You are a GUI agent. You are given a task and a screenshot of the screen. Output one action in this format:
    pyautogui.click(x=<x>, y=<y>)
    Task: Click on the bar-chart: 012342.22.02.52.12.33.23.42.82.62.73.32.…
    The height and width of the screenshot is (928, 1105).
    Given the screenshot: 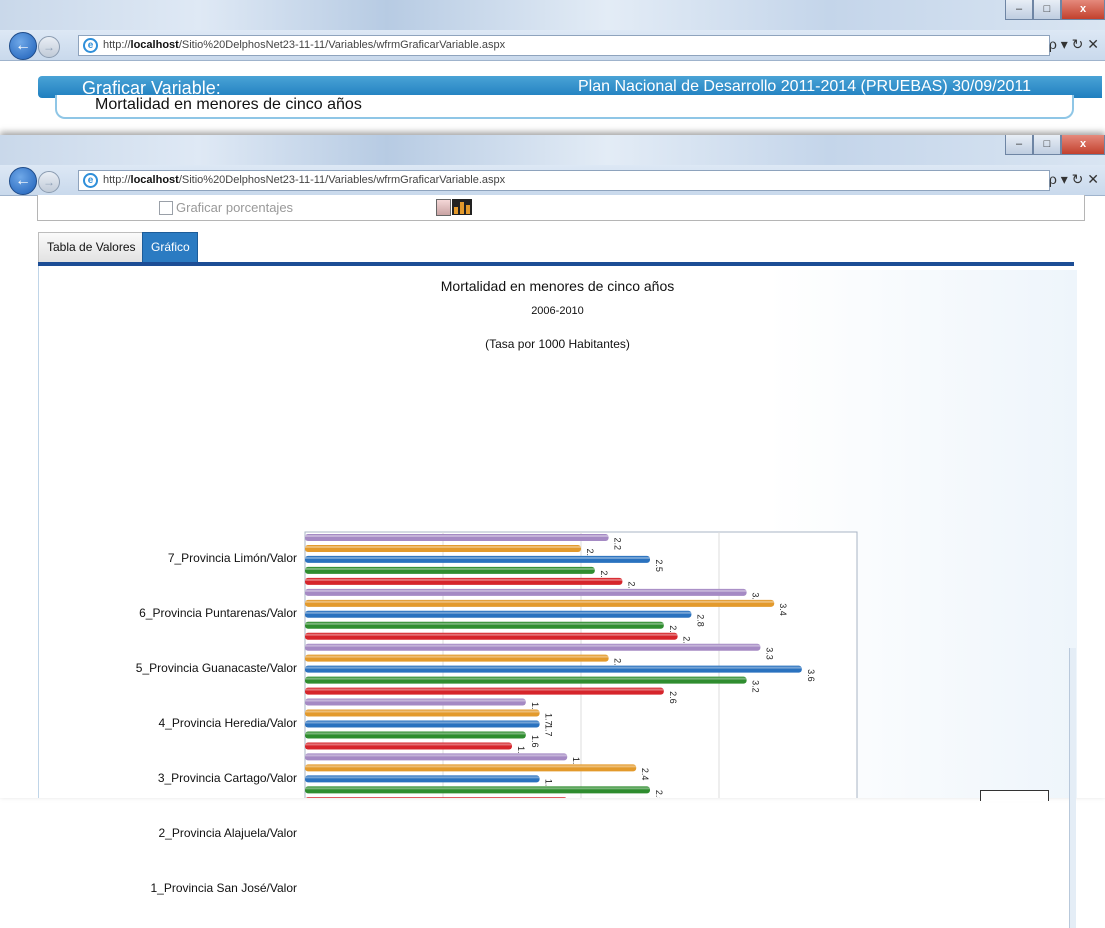 What is the action you would take?
    pyautogui.click(x=581, y=664)
    